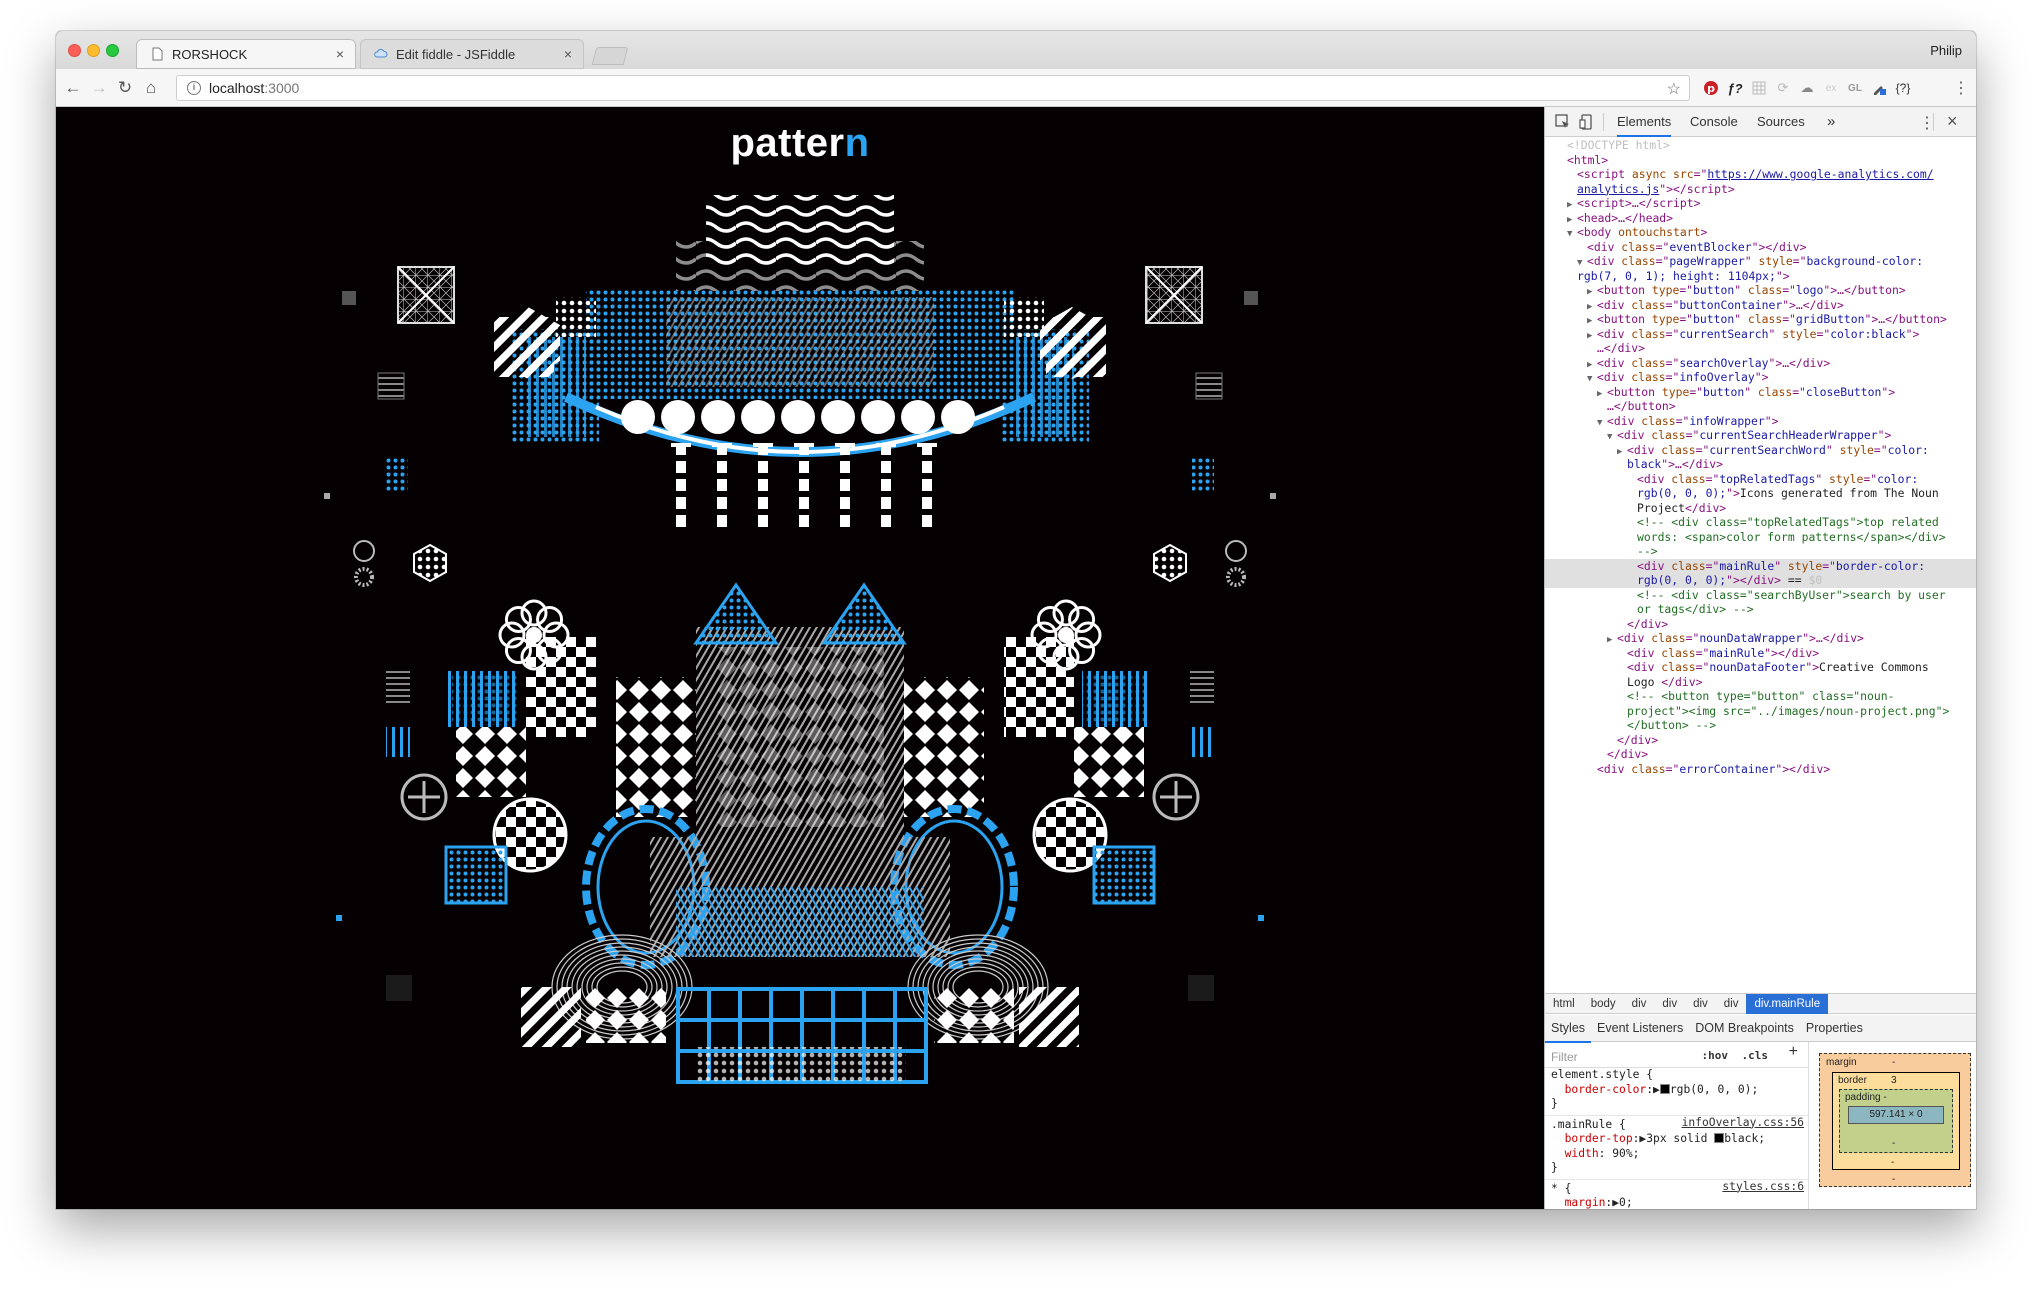 The image size is (2032, 1290). What do you see at coordinates (1676, 1154) in the screenshot?
I see `style-rule-line: width: 90%;` at bounding box center [1676, 1154].